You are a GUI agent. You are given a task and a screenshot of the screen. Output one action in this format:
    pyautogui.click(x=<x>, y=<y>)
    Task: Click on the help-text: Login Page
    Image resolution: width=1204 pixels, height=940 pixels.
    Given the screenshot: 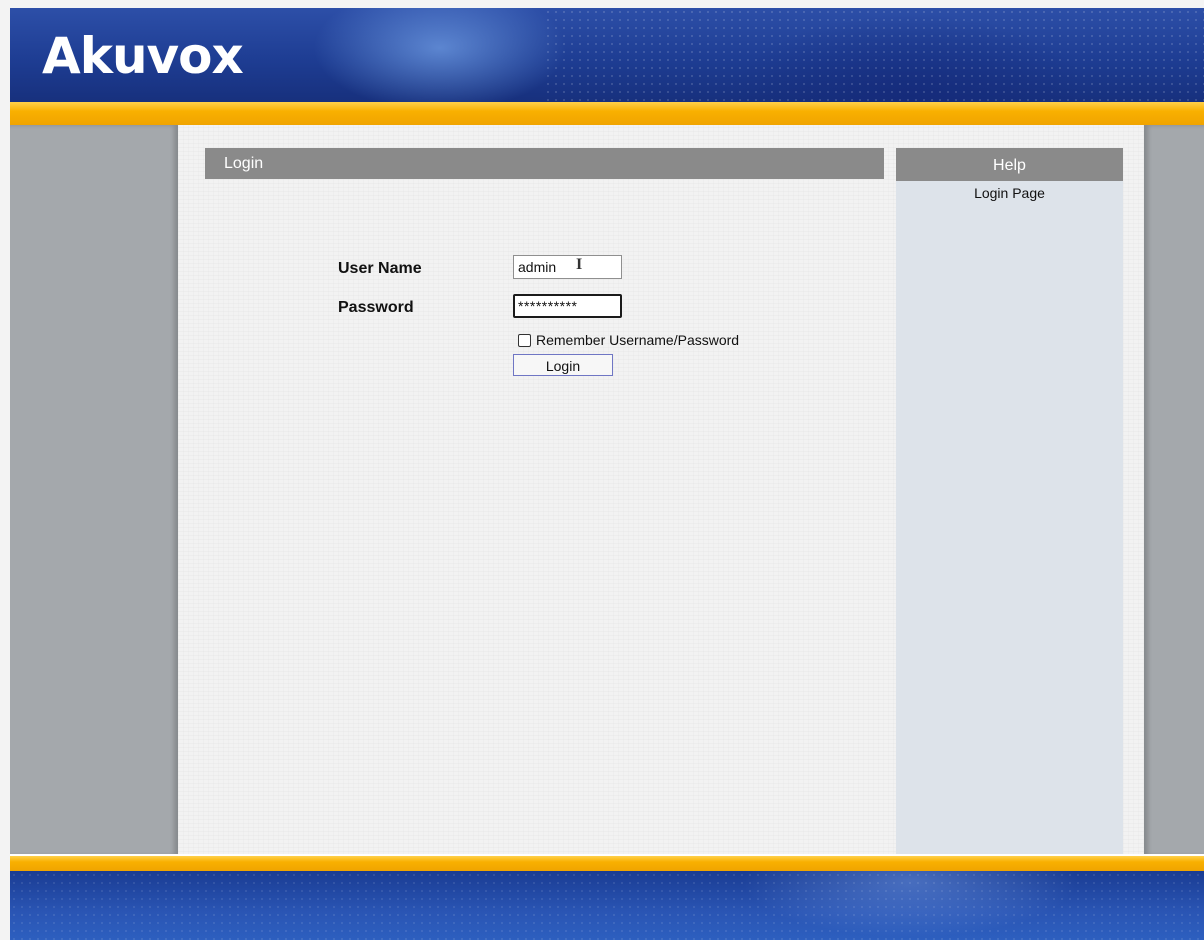 What is the action you would take?
    pyautogui.click(x=1009, y=193)
    